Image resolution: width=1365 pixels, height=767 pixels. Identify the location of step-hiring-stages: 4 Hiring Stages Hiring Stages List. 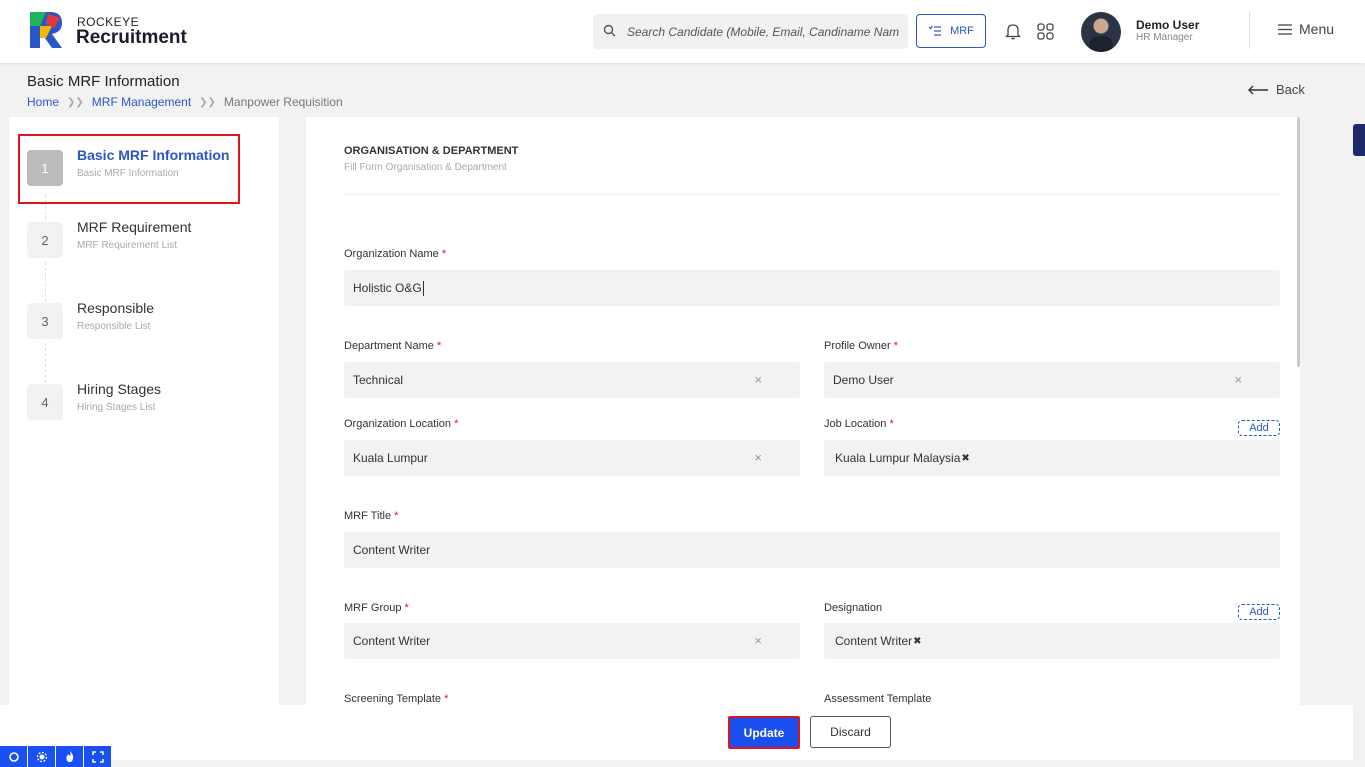
(142, 406).